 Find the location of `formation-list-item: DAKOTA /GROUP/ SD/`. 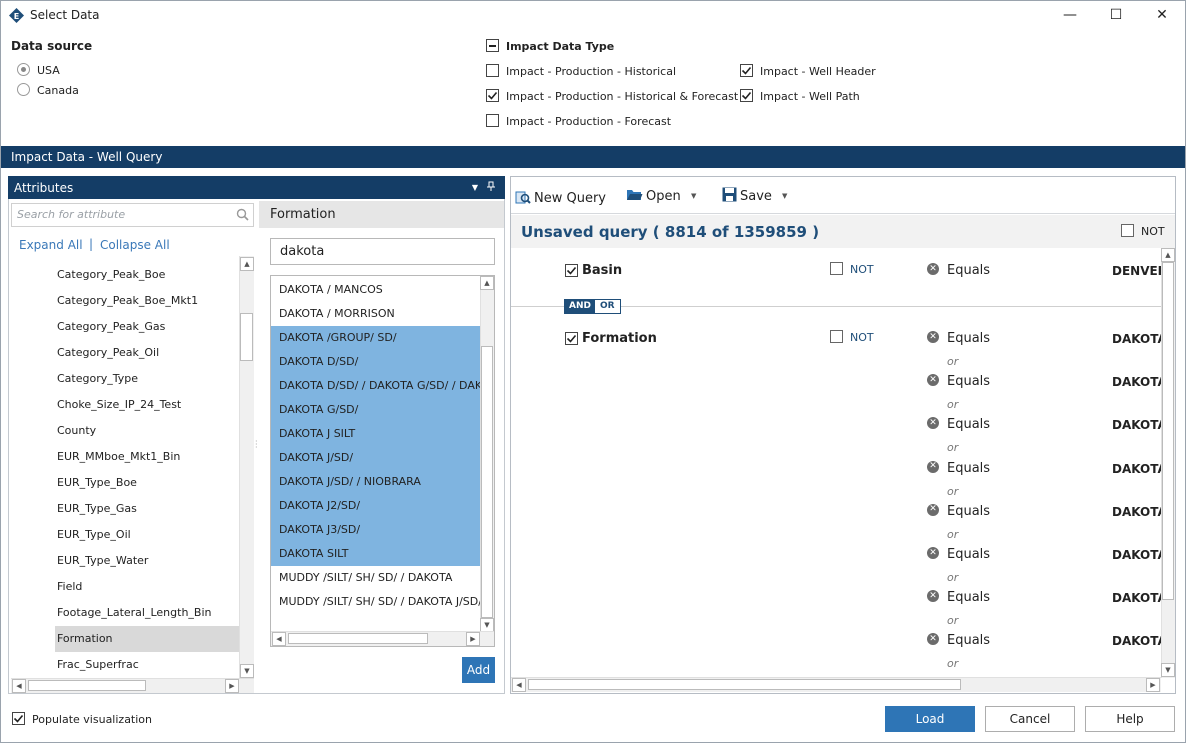

formation-list-item: DAKOTA /GROUP/ SD/ is located at coordinates (375, 338).